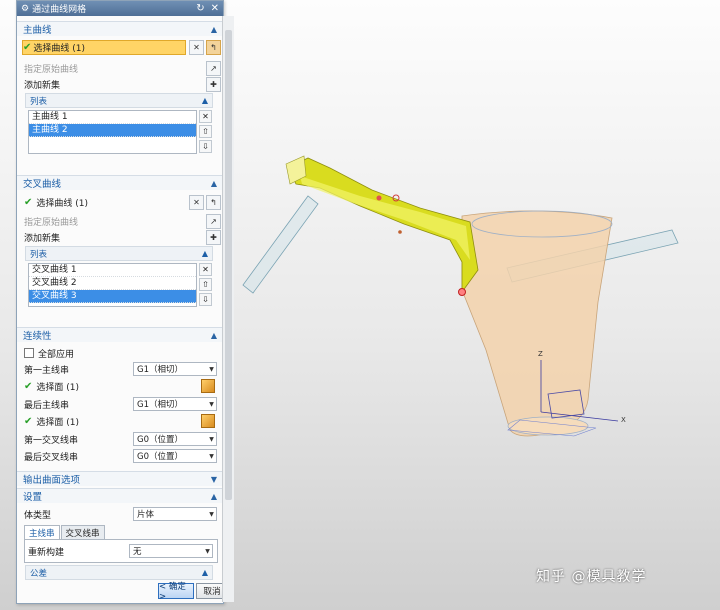 The width and height of the screenshot is (720, 610). I want to click on cross-list: 交叉曲线 1 交叉曲线 2 交叉曲线 3, so click(112, 285).